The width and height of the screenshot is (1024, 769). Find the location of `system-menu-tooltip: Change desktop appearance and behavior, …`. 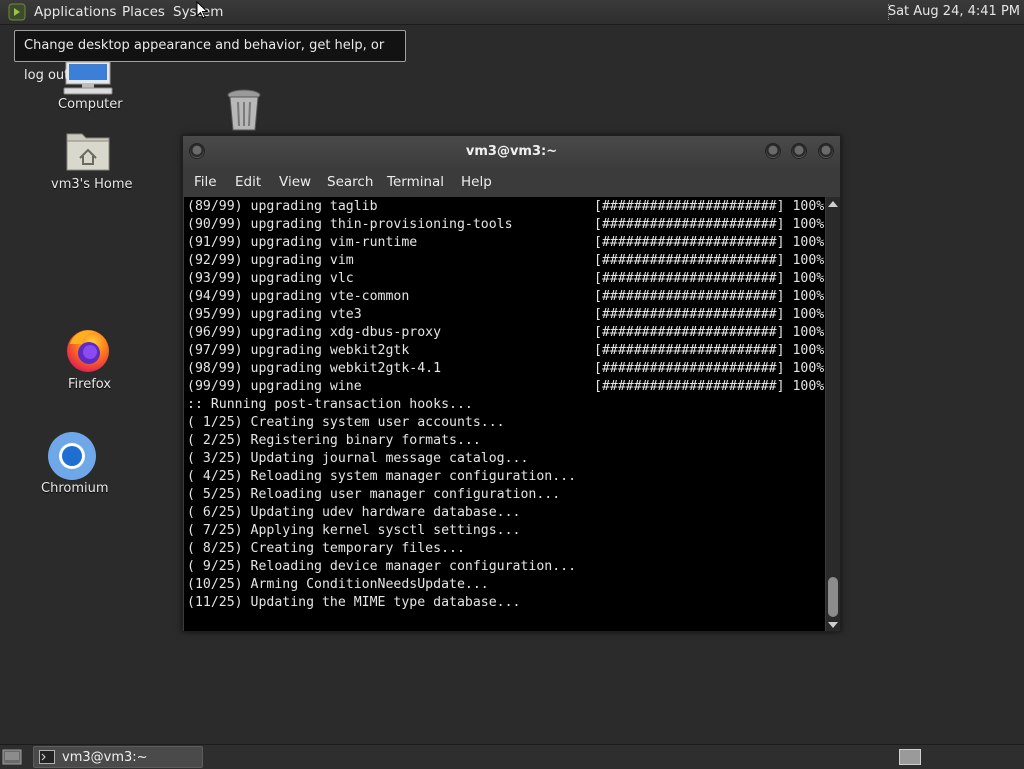

system-menu-tooltip: Change desktop appearance and behavior, … is located at coordinates (210, 56).